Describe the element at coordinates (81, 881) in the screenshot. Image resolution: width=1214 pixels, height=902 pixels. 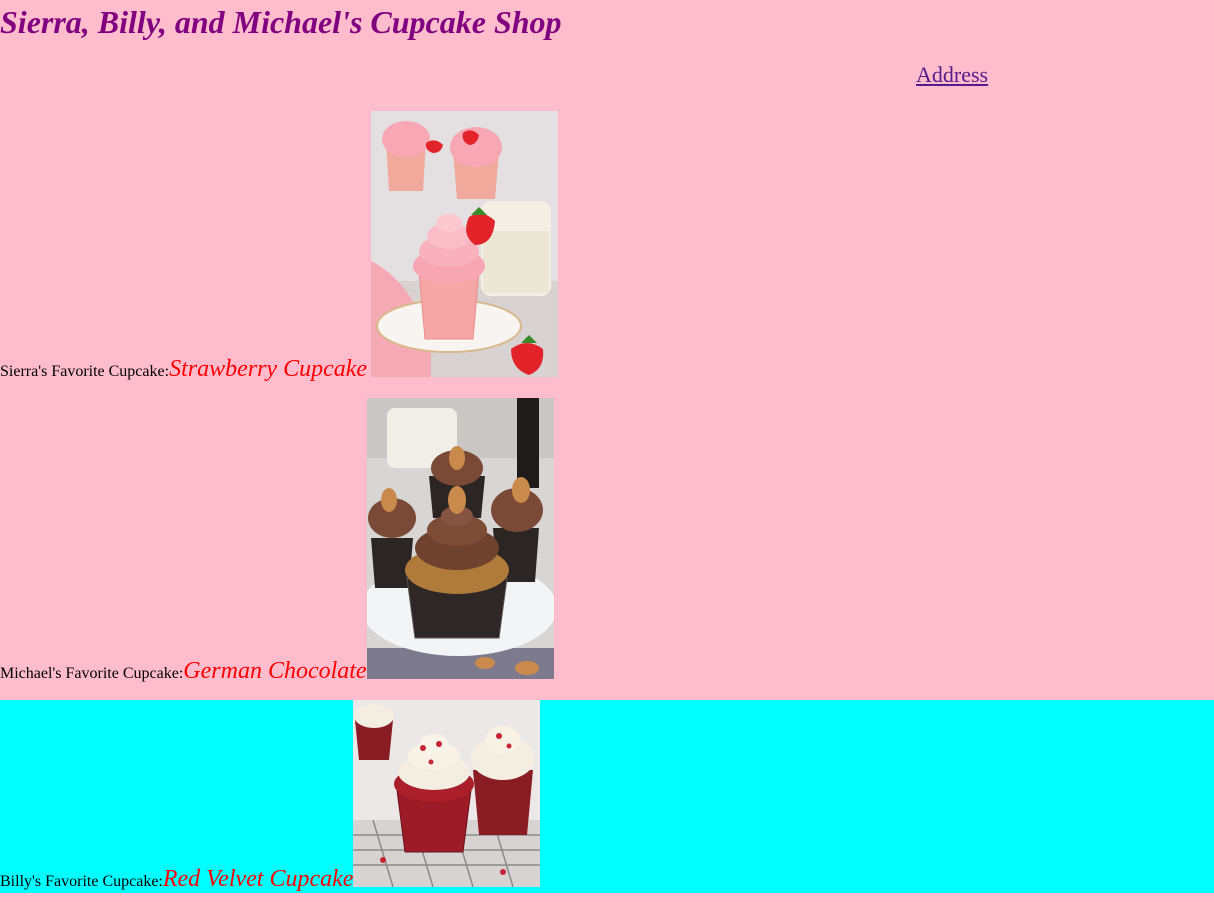
I see `favorite-label-billy: Billy's Favorite Cupcake:` at that location.